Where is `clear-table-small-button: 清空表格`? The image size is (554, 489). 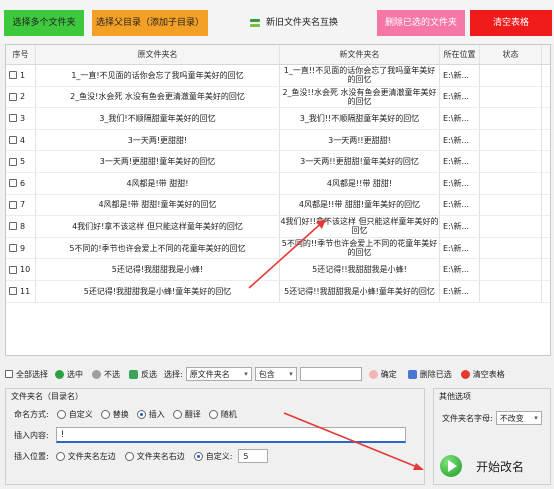
clear-table-small-button: 清空表格 is located at coordinates (482, 374).